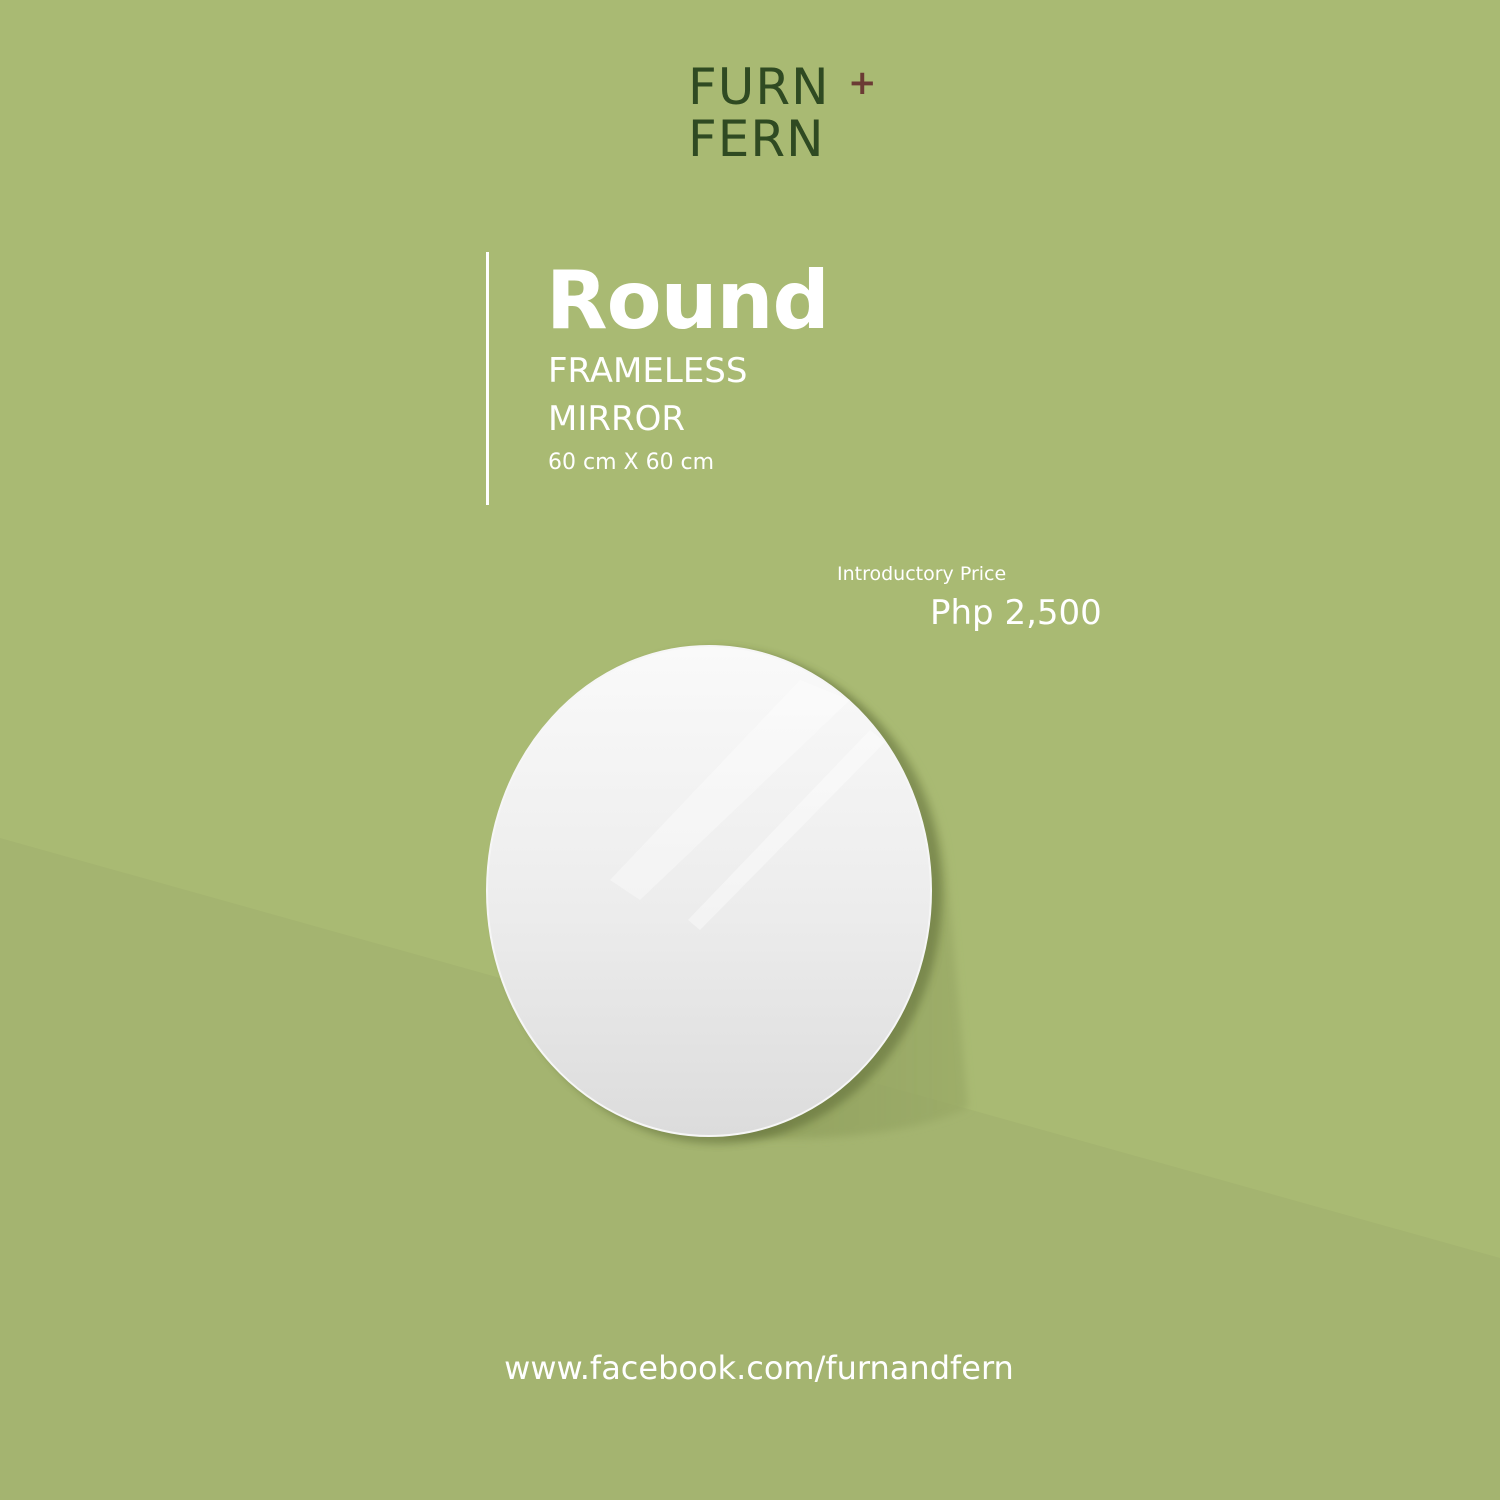  I want to click on title-divider, so click(487, 378).